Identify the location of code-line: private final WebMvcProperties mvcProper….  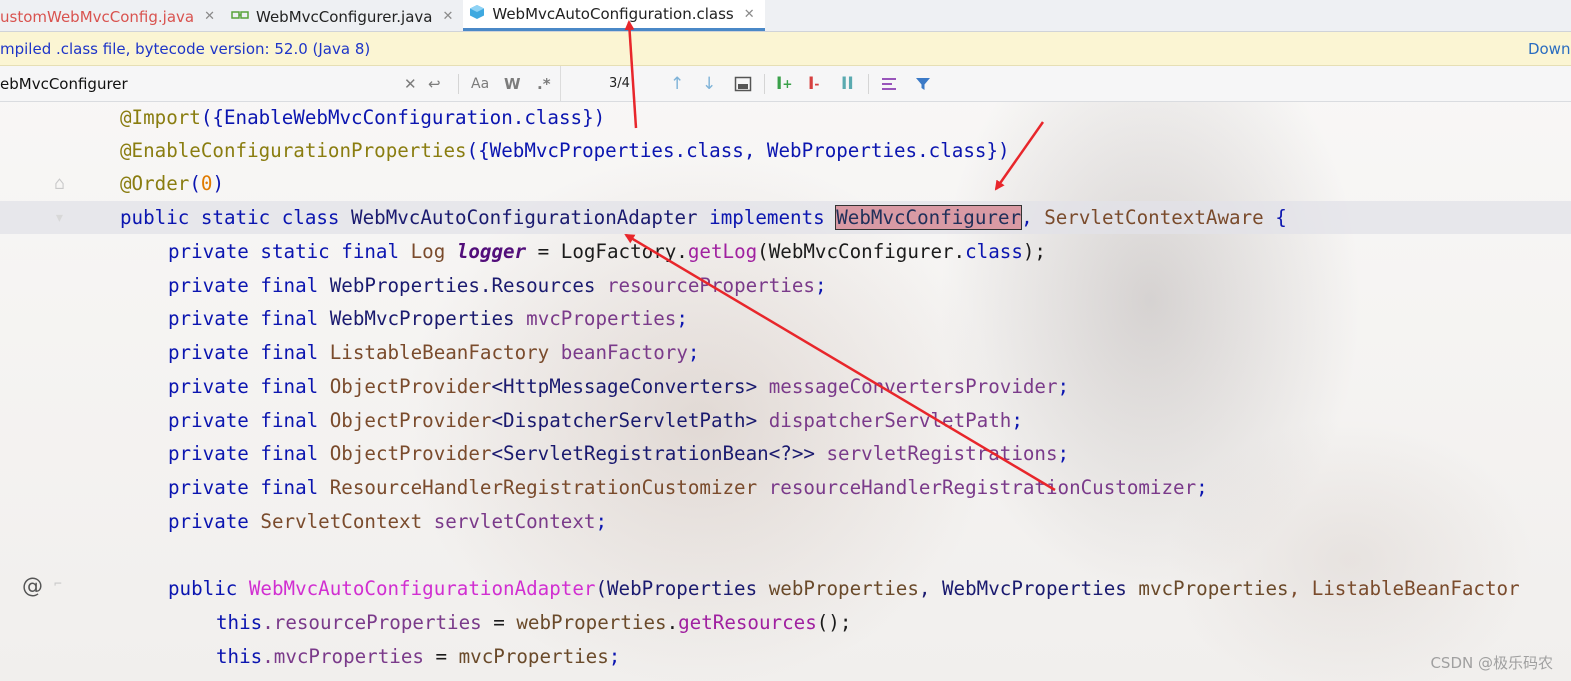
(428, 318).